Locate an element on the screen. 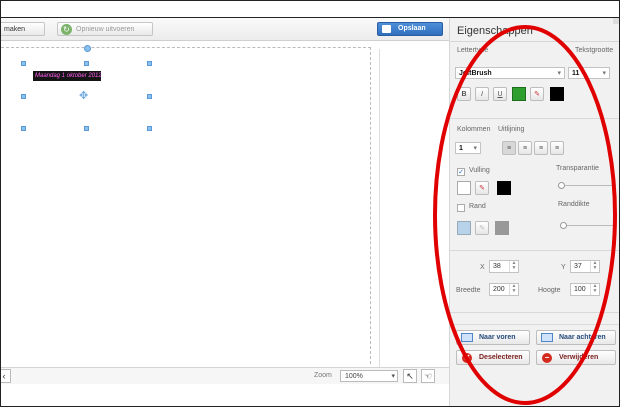 Image resolution: width=620 pixels, height=407 pixels. resize-handle-bottom is located at coordinates (86, 128).